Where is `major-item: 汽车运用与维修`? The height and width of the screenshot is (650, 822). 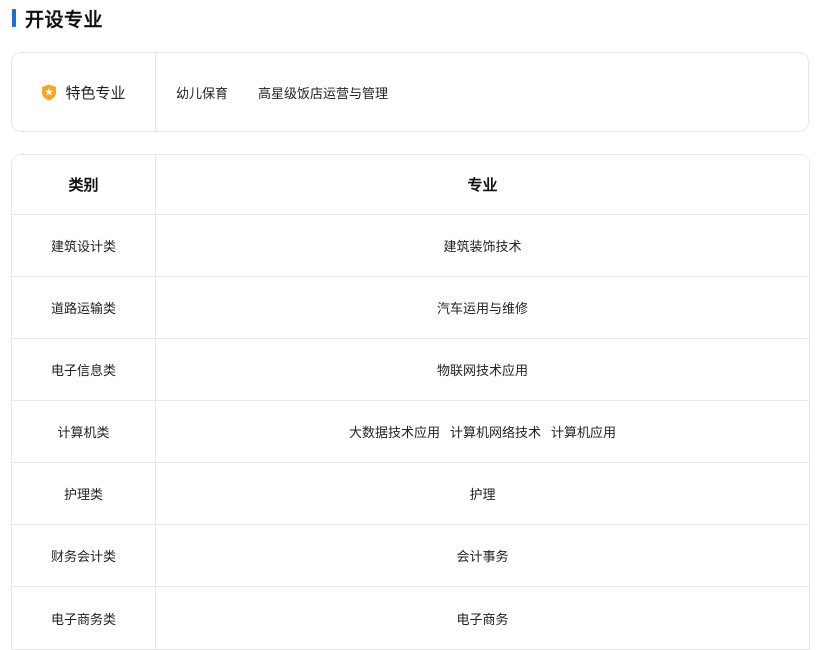
major-item: 汽车运用与维修 is located at coordinates (482, 307).